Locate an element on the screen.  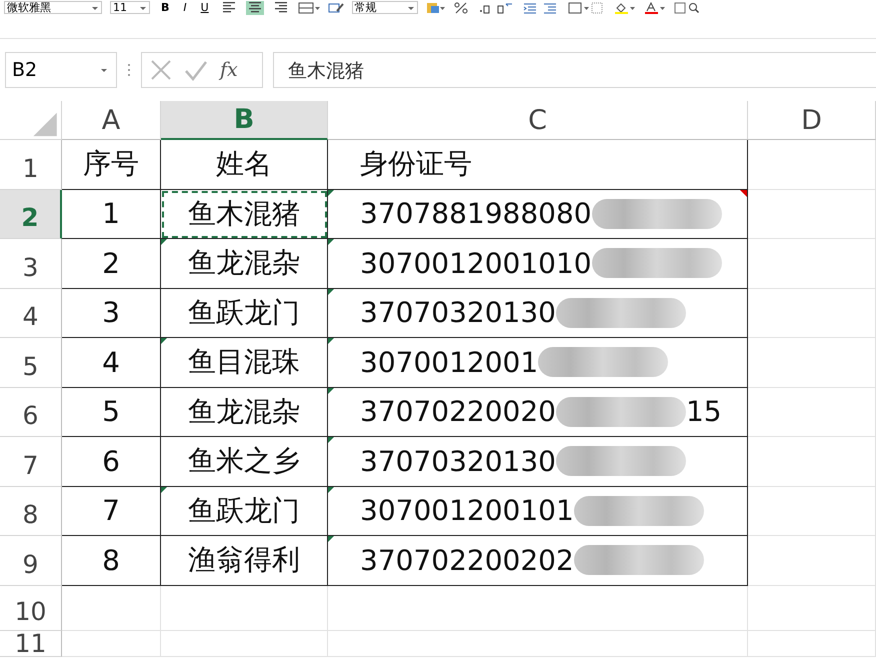
row-header: 6 is located at coordinates (31, 412).